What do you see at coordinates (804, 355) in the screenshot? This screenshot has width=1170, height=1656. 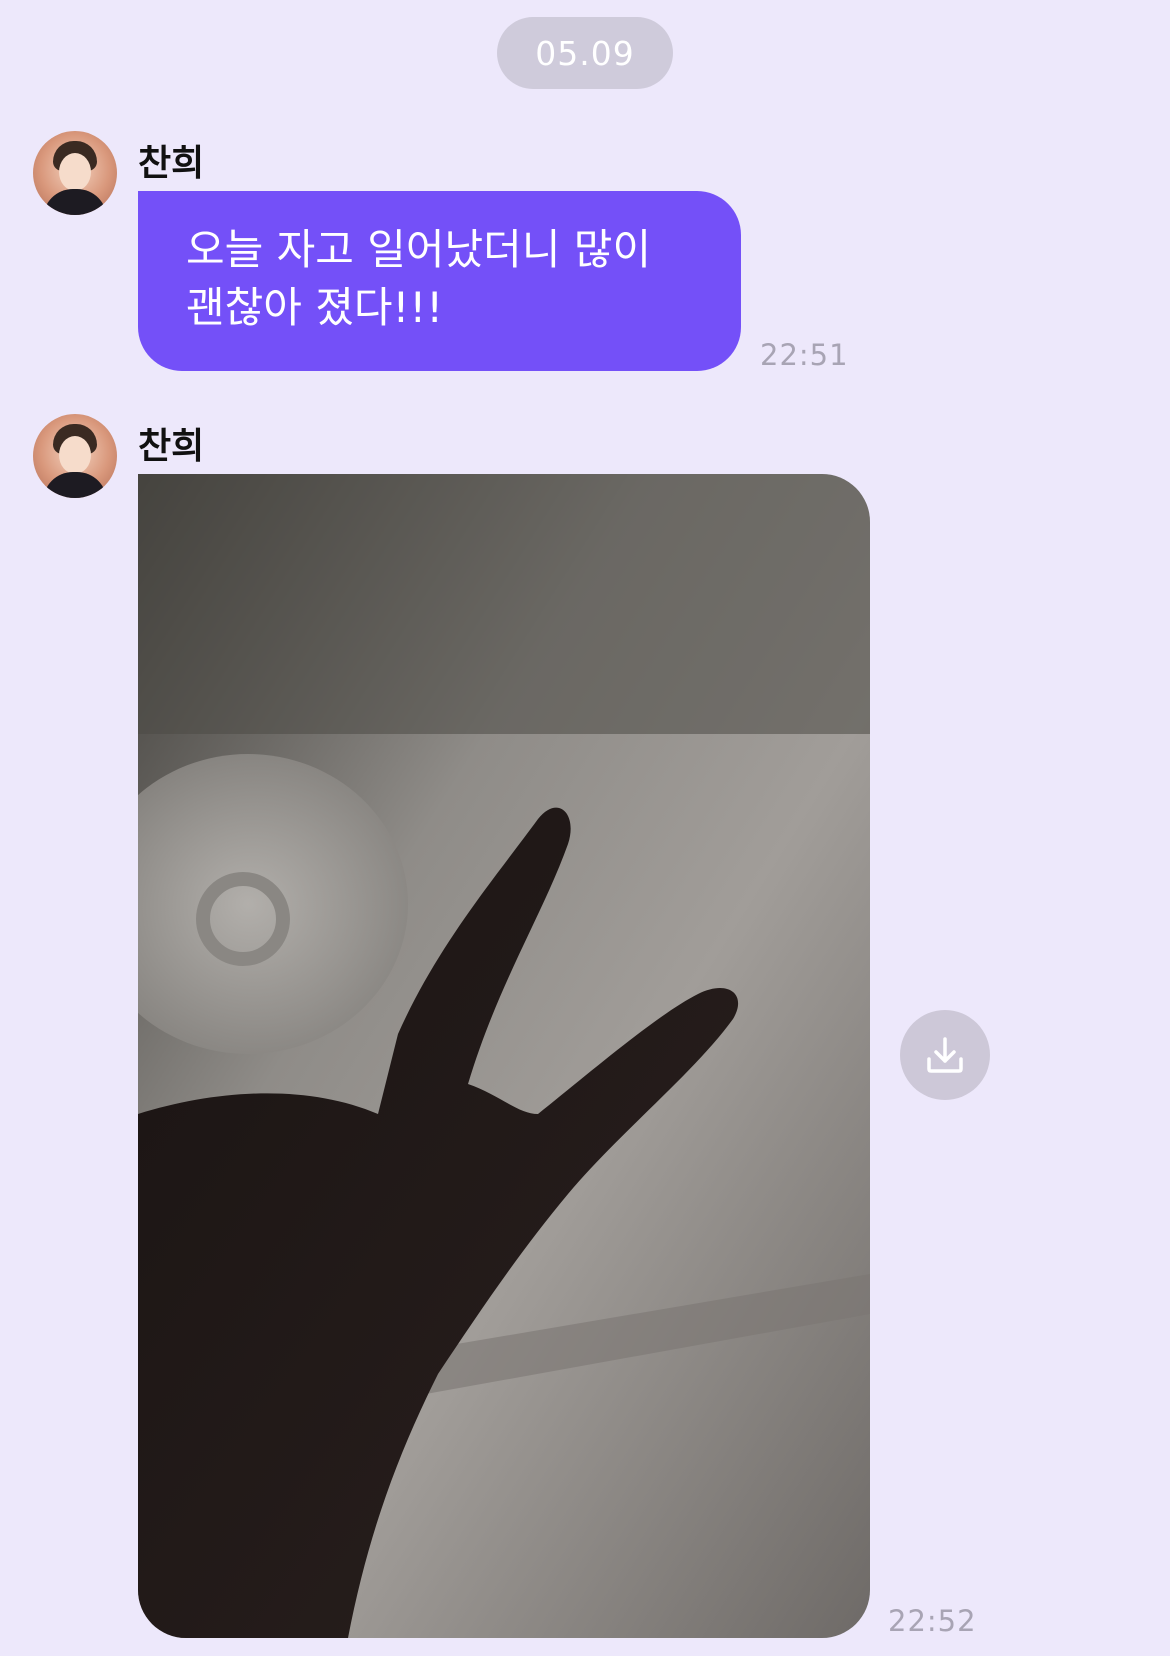 I see `message-time: 22:51` at bounding box center [804, 355].